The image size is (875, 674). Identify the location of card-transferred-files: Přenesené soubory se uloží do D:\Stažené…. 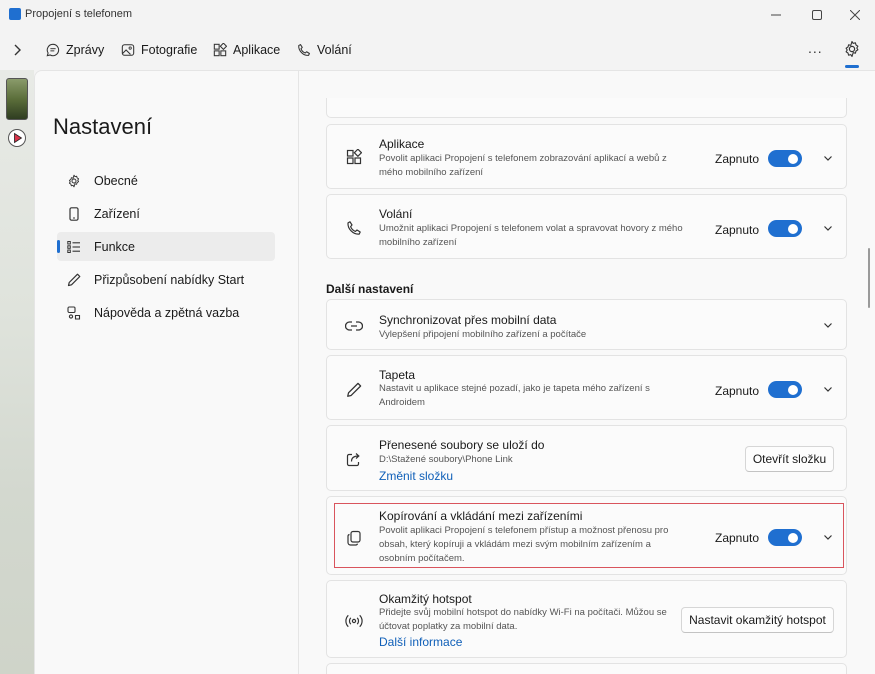
(586, 458).